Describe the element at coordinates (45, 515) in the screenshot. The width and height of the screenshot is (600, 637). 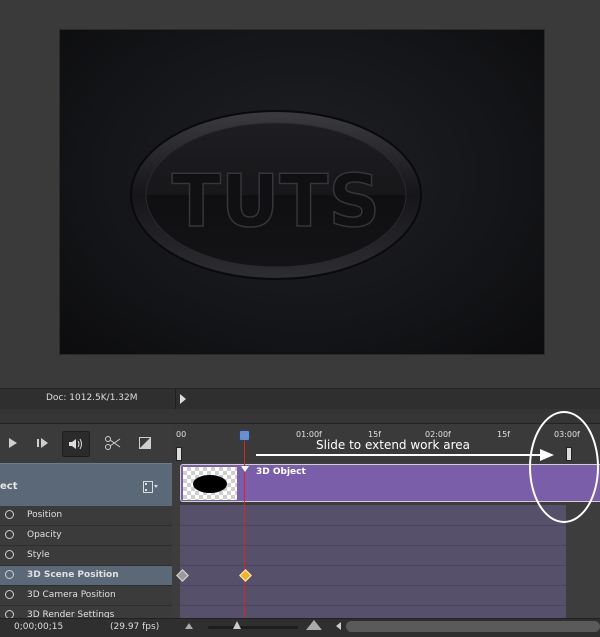
I see `property-label: Position` at that location.